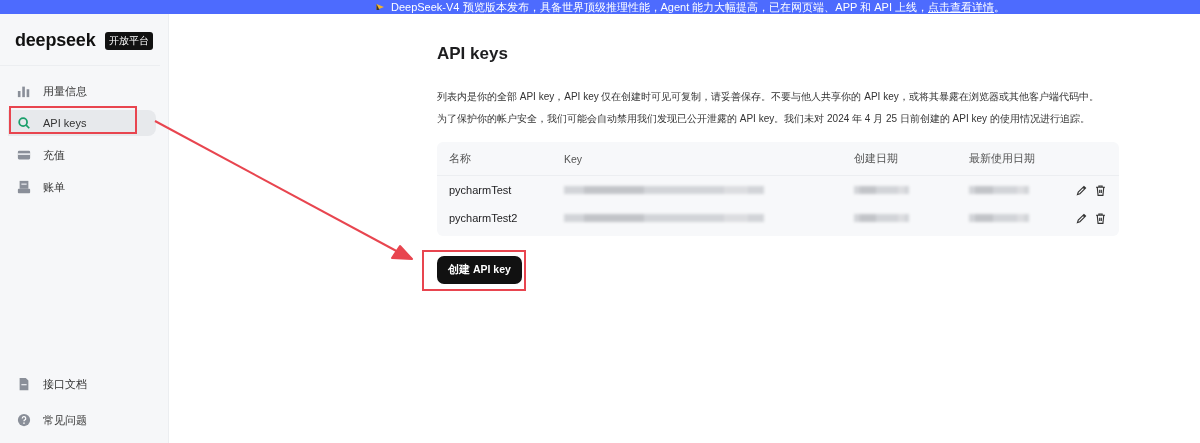  I want to click on description-text: 为了保护你的帐户安全，我们可能会自动禁用我们发现已公开泄露的 API key。我们未对 2024 年 4 月 25 日前创建的 API key 的使用情况进行追踪。, so click(764, 119).